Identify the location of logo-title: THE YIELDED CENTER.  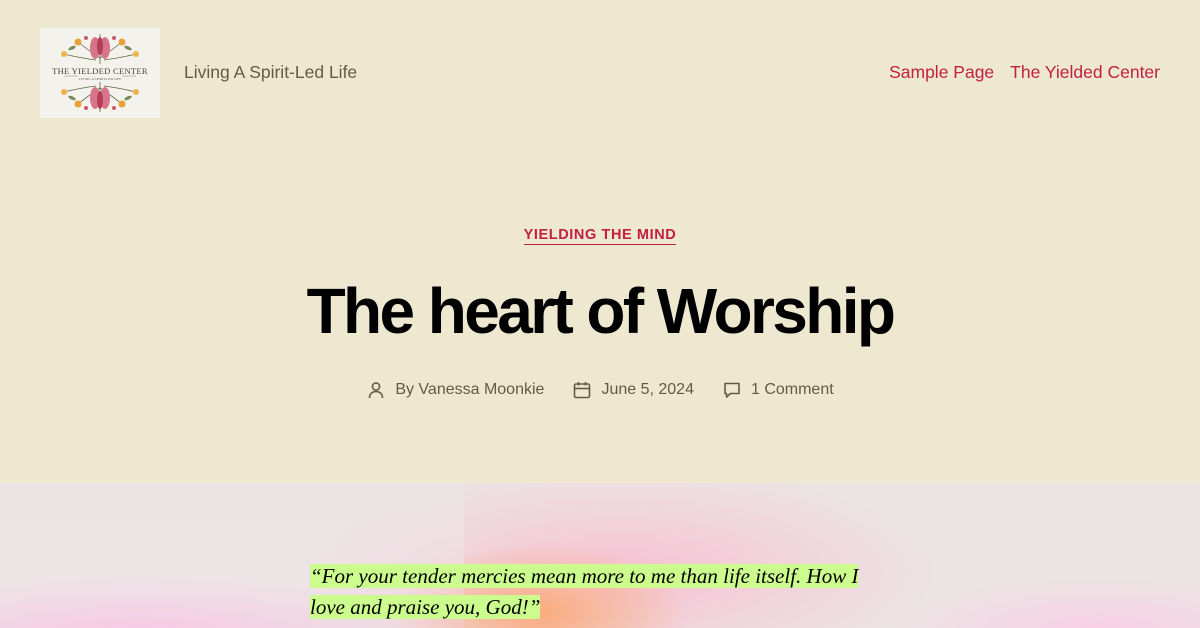
(100, 70).